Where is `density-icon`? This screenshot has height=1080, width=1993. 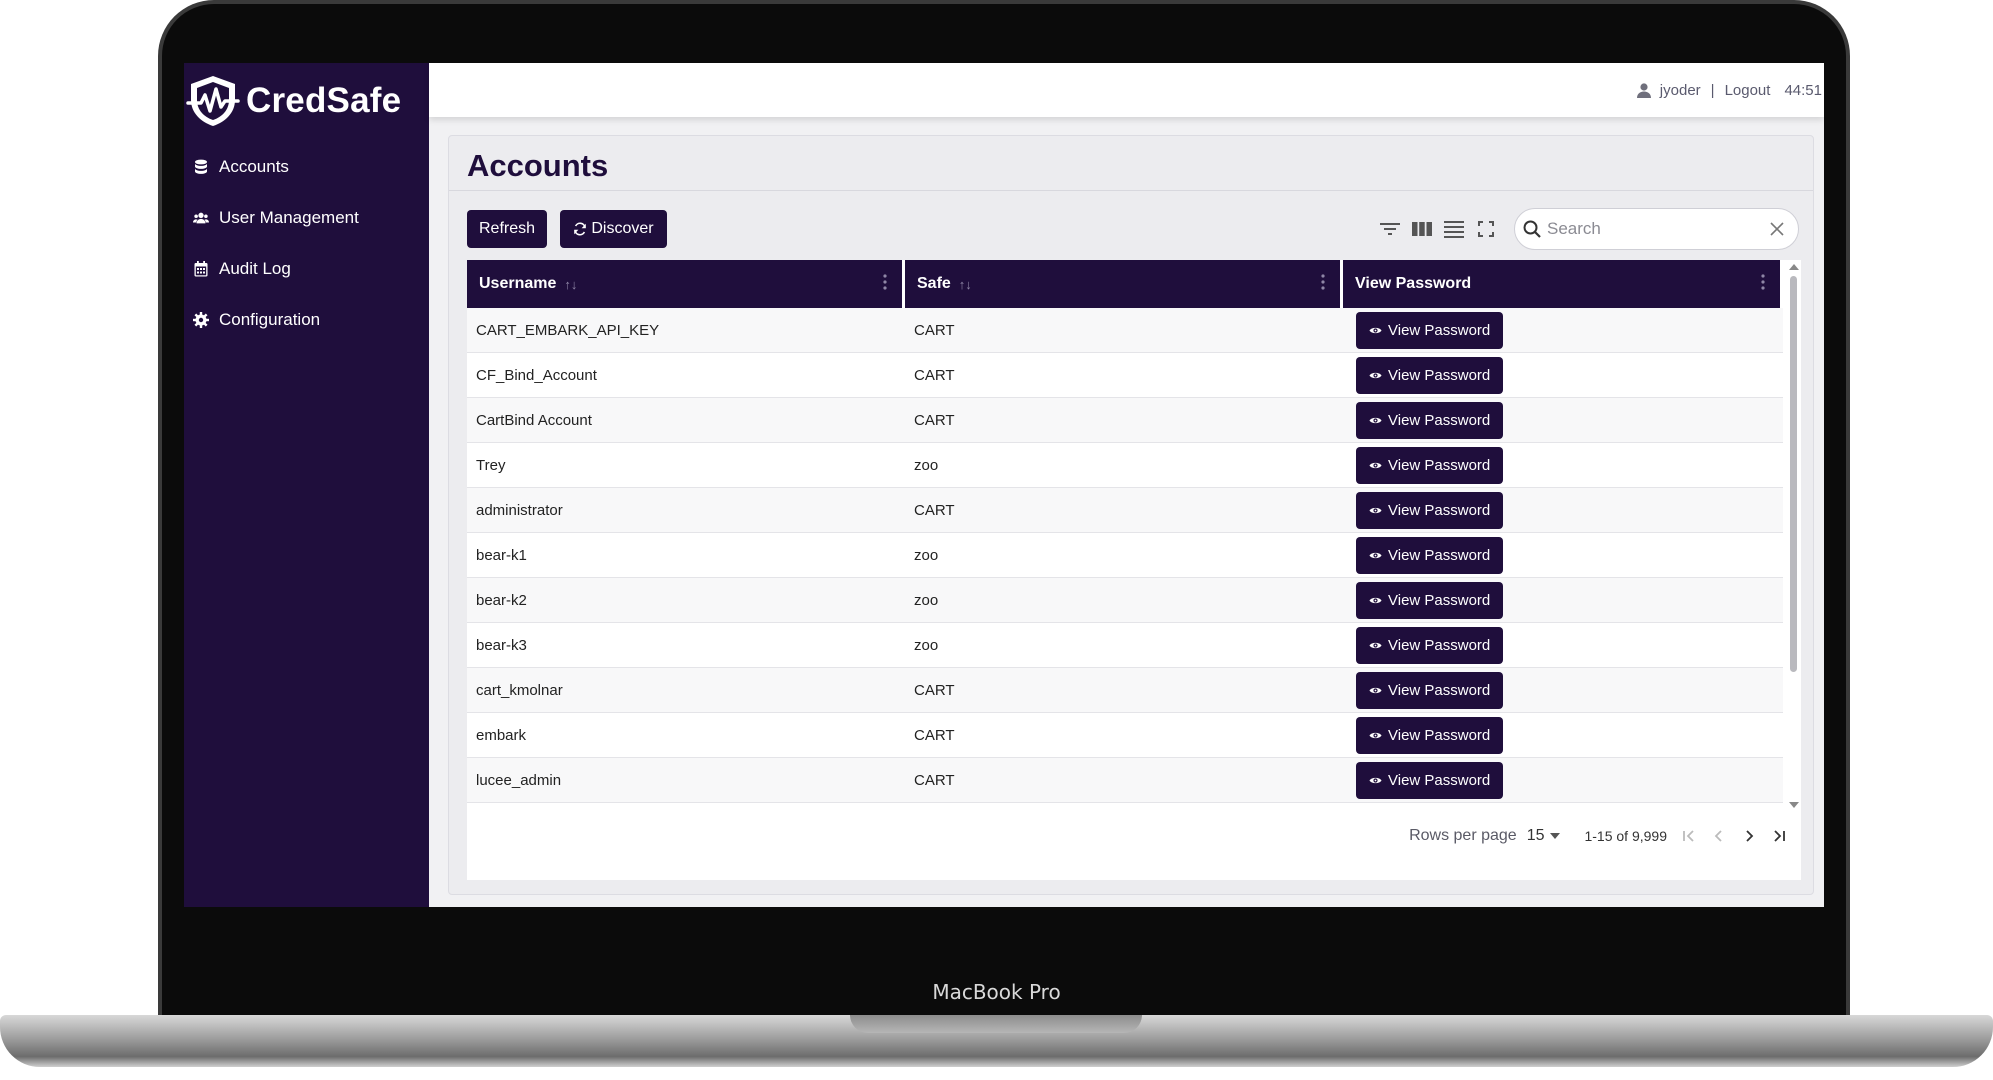 density-icon is located at coordinates (1454, 229).